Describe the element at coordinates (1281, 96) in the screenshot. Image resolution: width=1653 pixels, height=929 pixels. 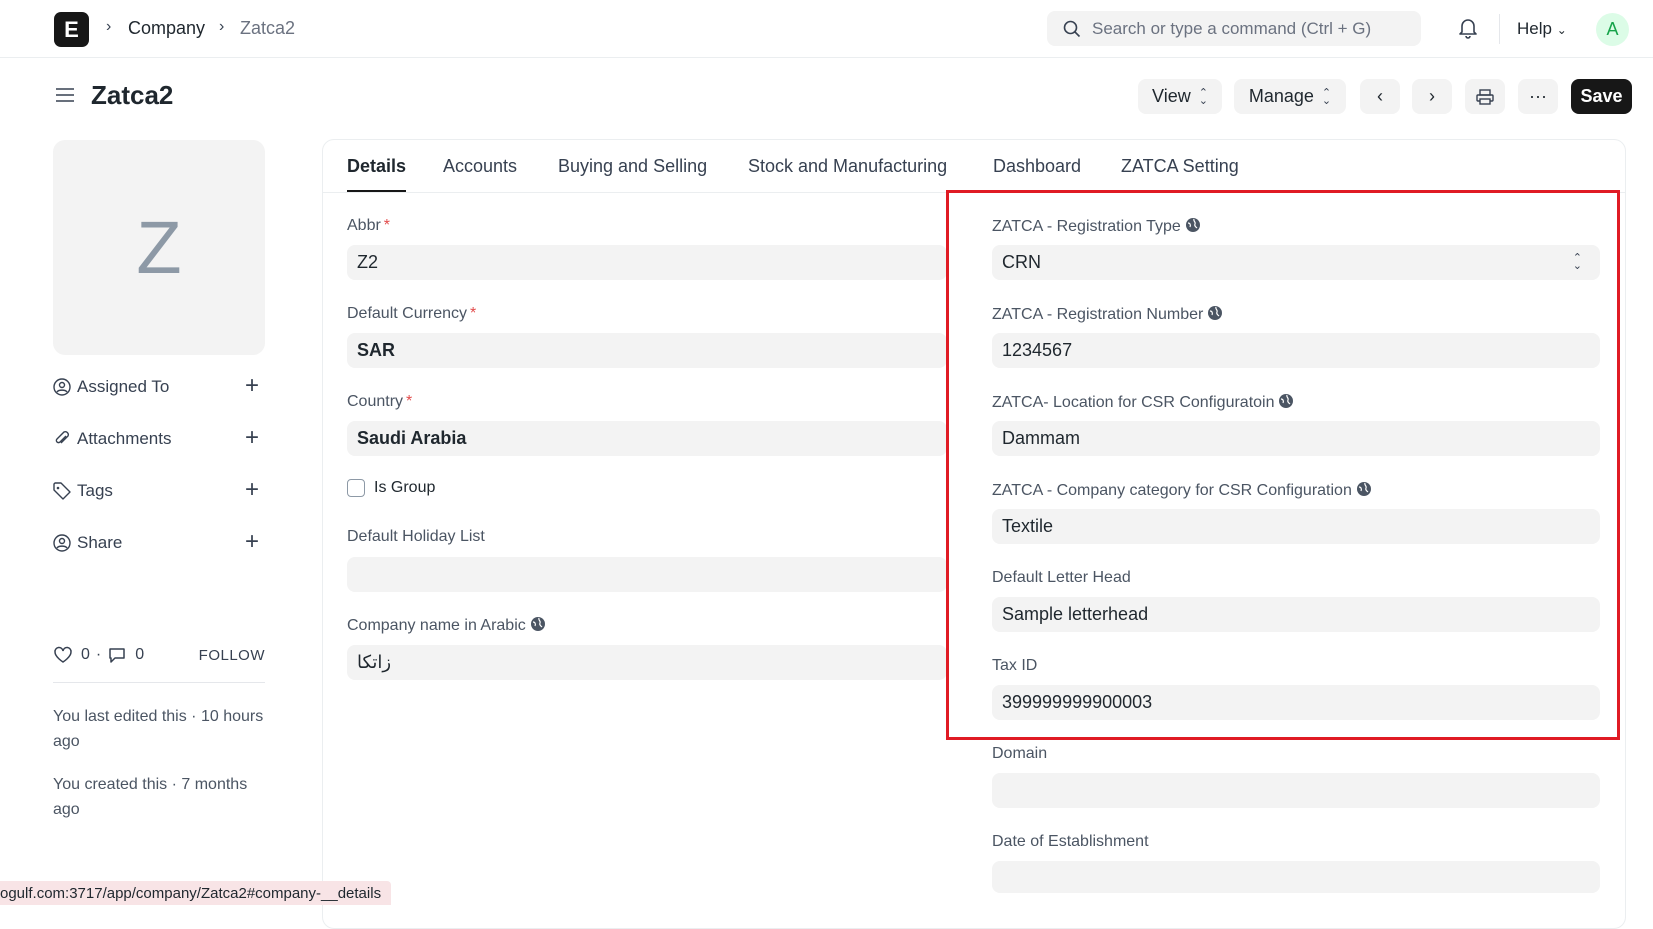
I see `manage-label: Manage` at that location.